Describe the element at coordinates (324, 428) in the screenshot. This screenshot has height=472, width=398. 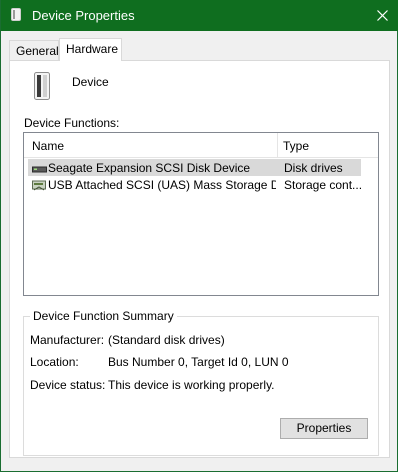
I see `properties-button: Properties` at that location.